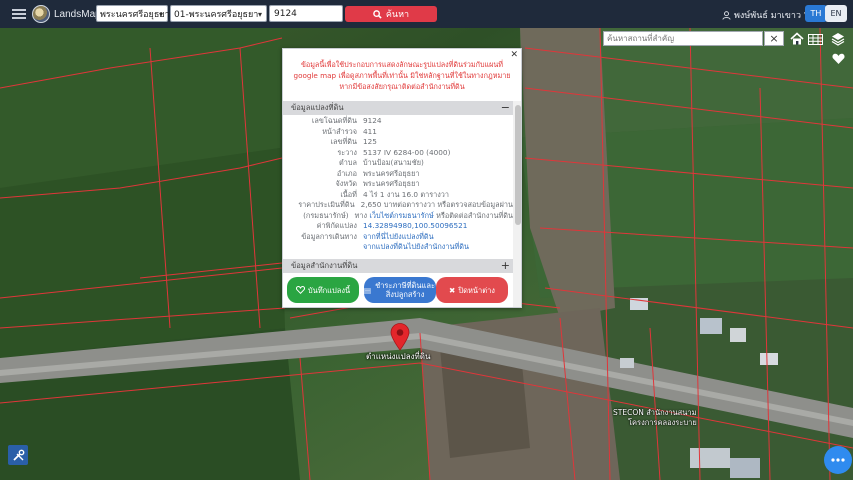 The width and height of the screenshot is (853, 480). Describe the element at coordinates (393, 162) in the screenshot. I see `detail-value: บ้านป้อม(สนามชัย)` at that location.